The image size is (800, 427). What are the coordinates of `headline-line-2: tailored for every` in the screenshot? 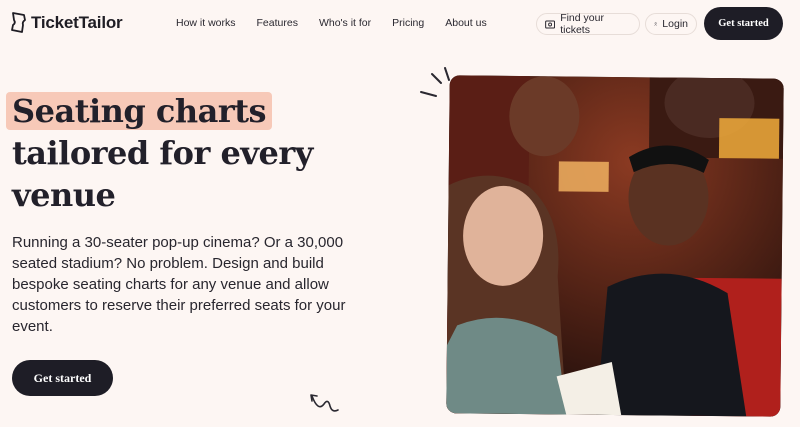 It's located at (162, 153).